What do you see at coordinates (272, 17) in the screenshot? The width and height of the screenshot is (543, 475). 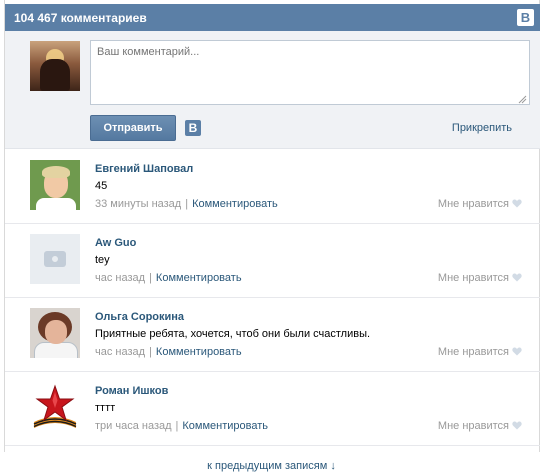 I see `widget-header: 104 467 комментариев В` at bounding box center [272, 17].